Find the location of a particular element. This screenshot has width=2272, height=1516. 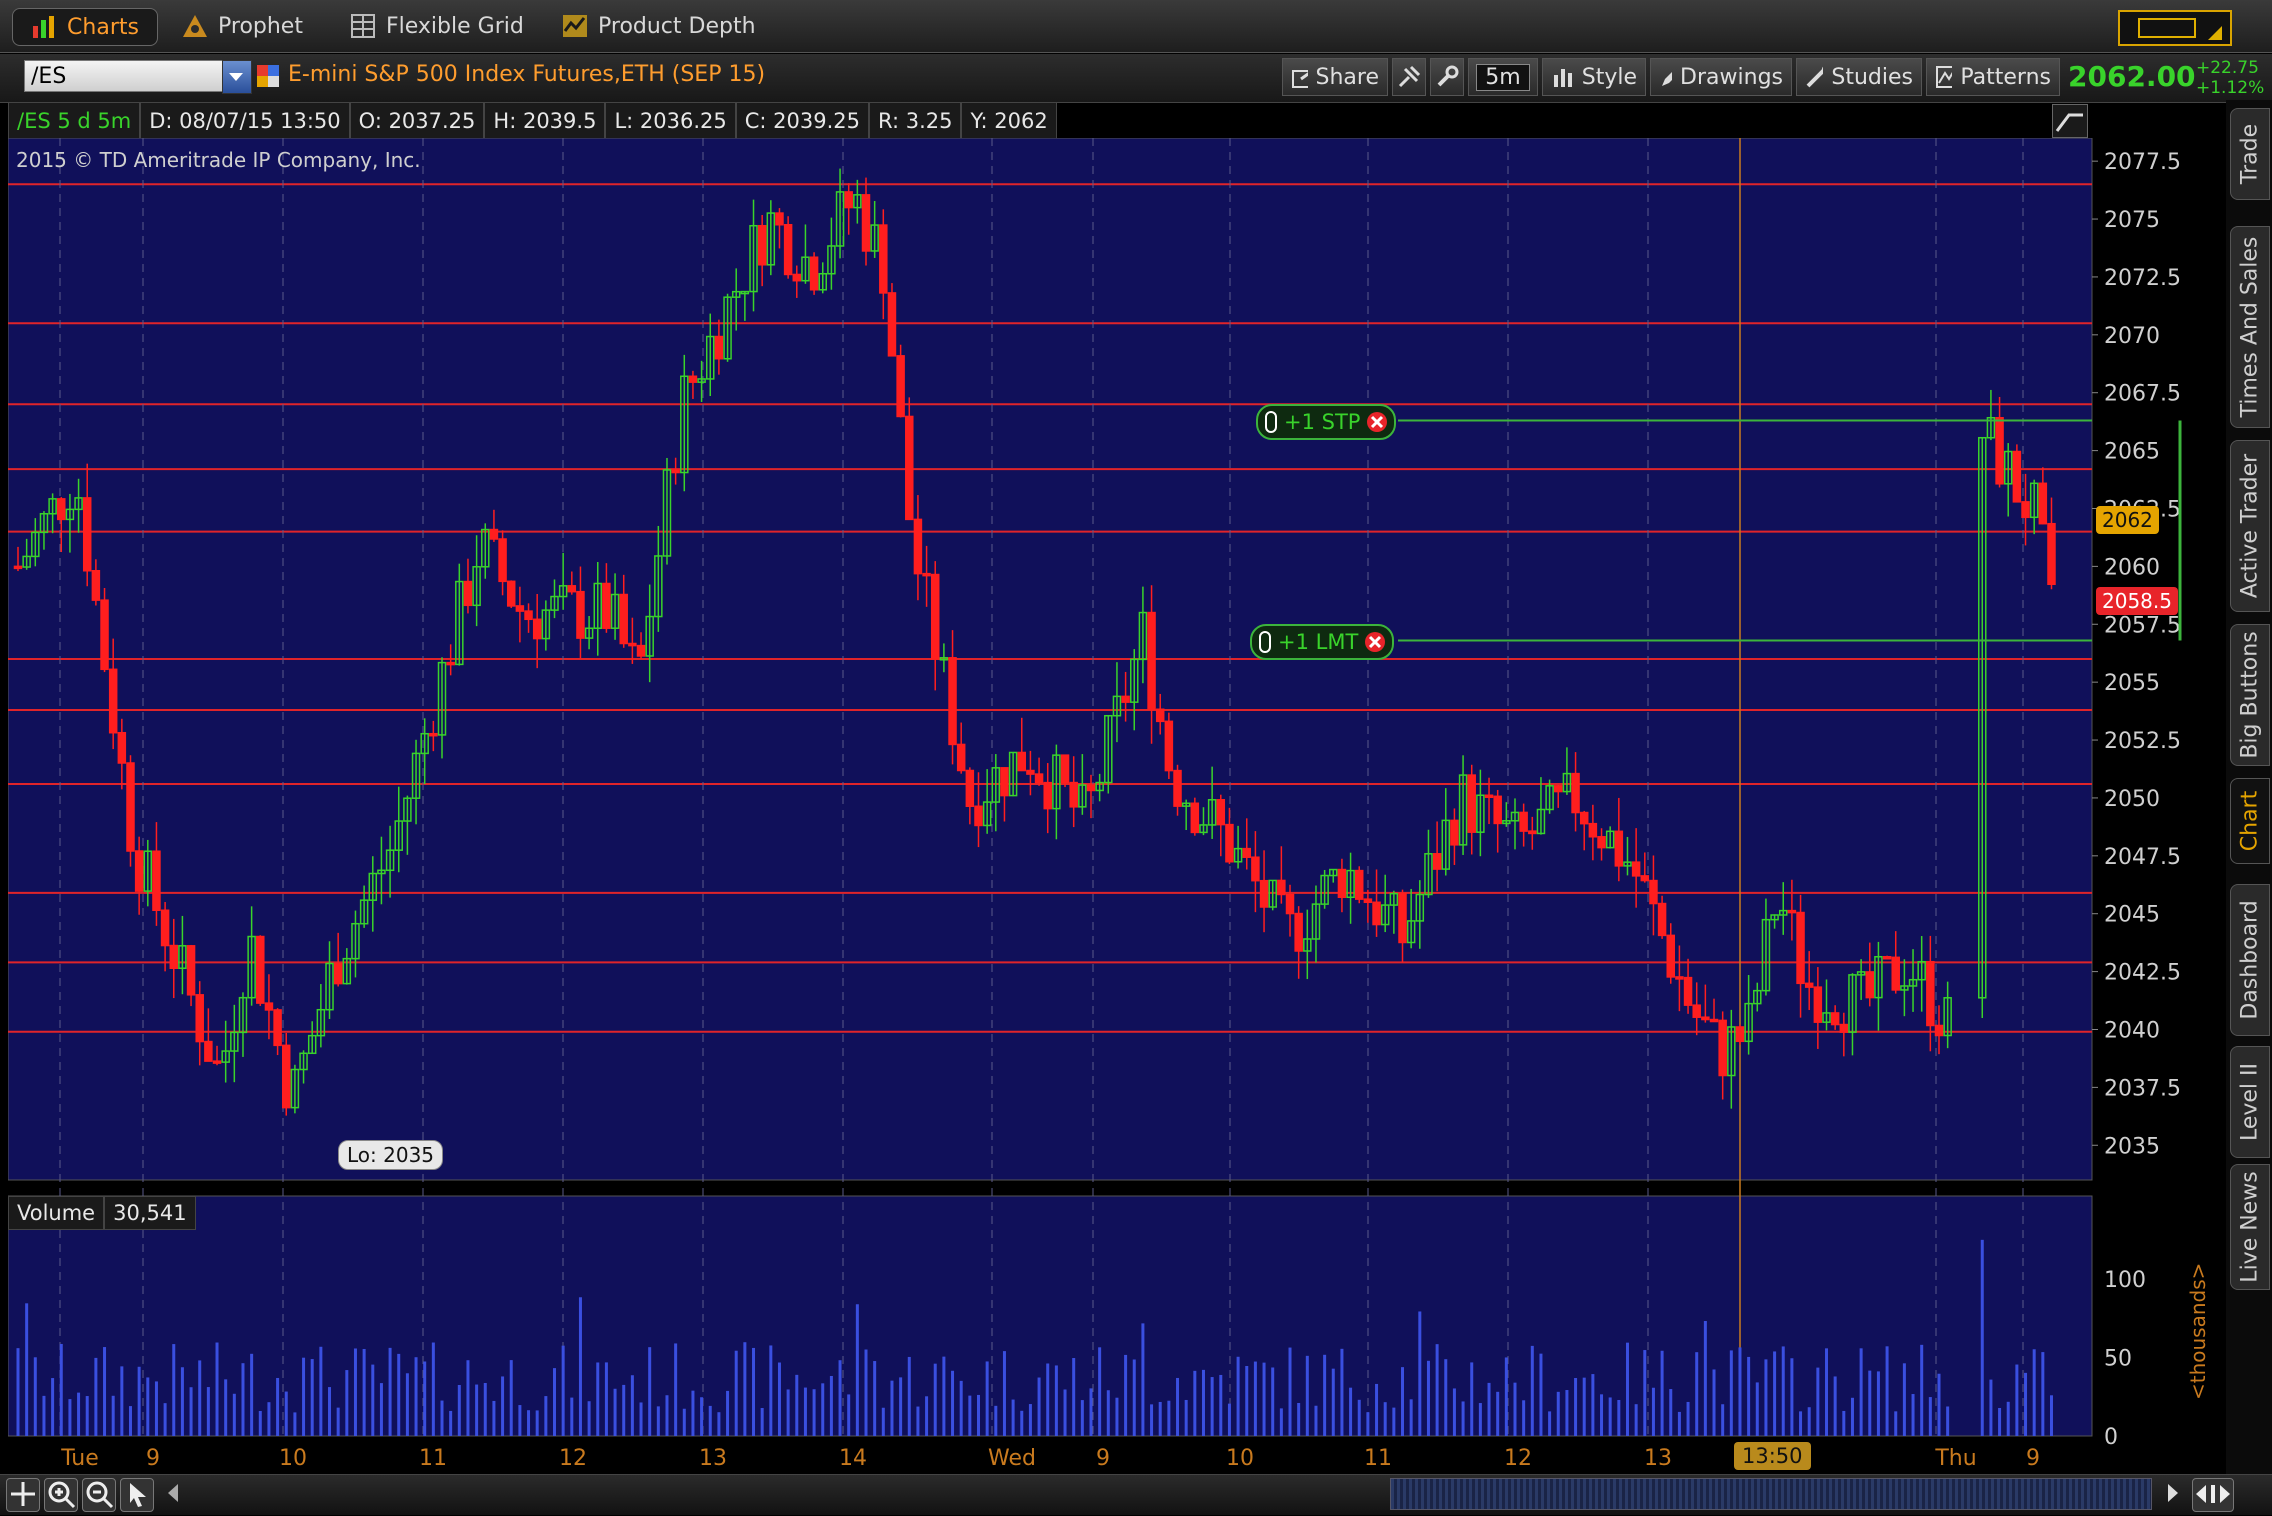

zoom-in-button is located at coordinates (61, 1495).